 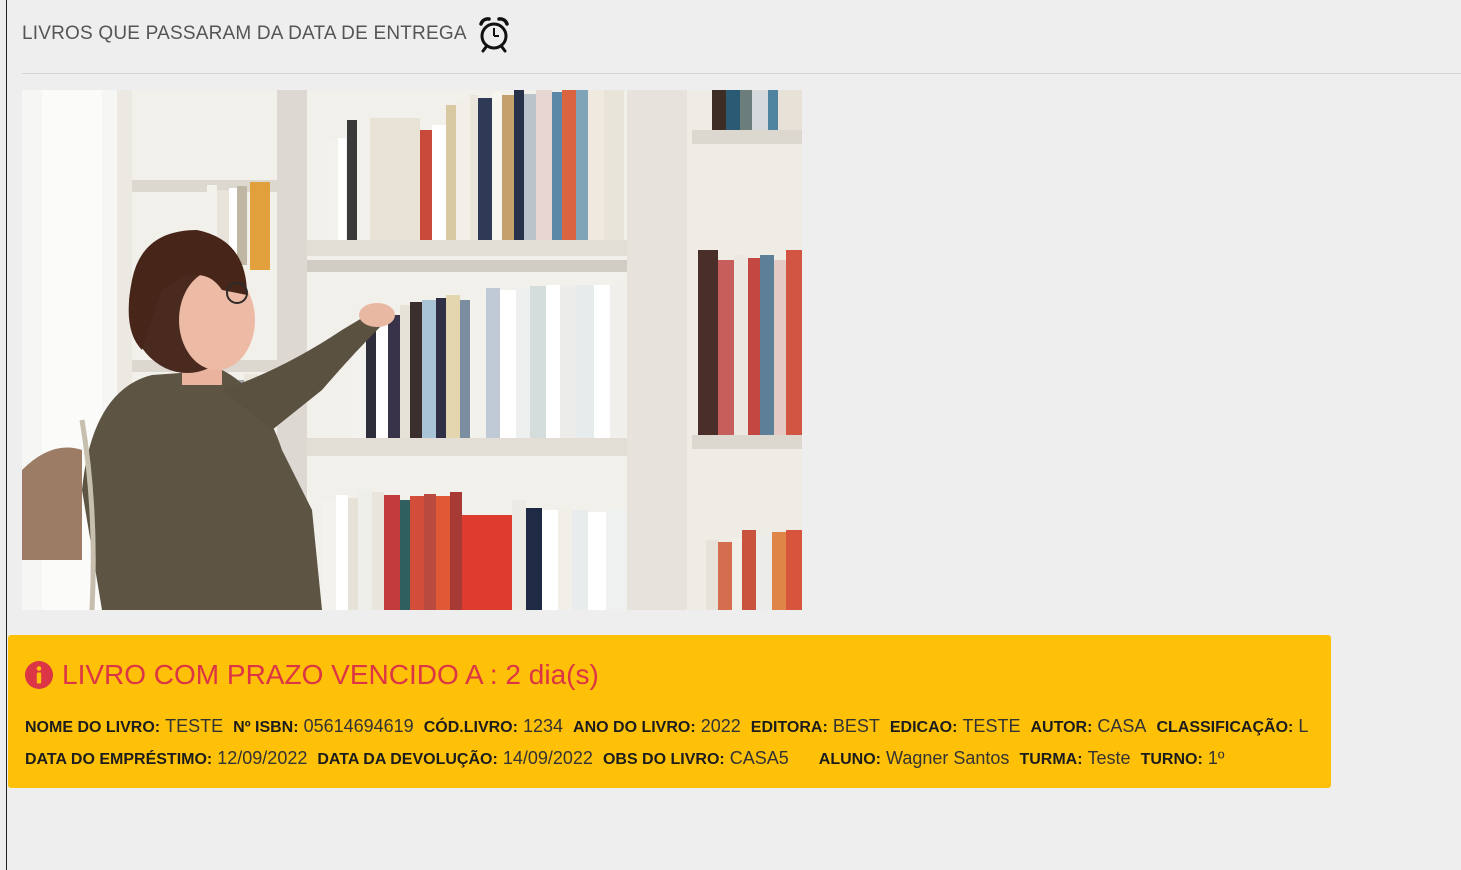 I want to click on info-circle-icon, so click(x=39, y=675).